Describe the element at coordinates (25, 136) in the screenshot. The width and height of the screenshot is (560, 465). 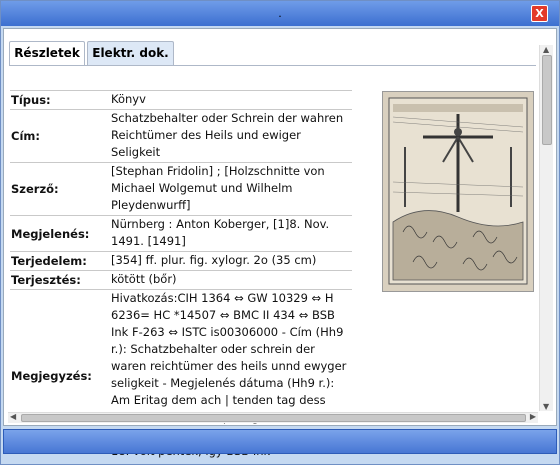
I see `row-label: Cím:` at that location.